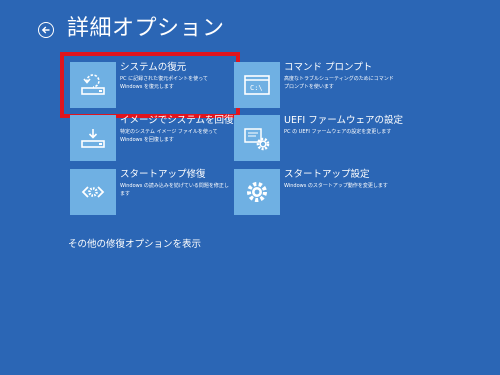 The height and width of the screenshot is (375, 500). I want to click on command-prompt-icon-box: C:\, so click(257, 85).